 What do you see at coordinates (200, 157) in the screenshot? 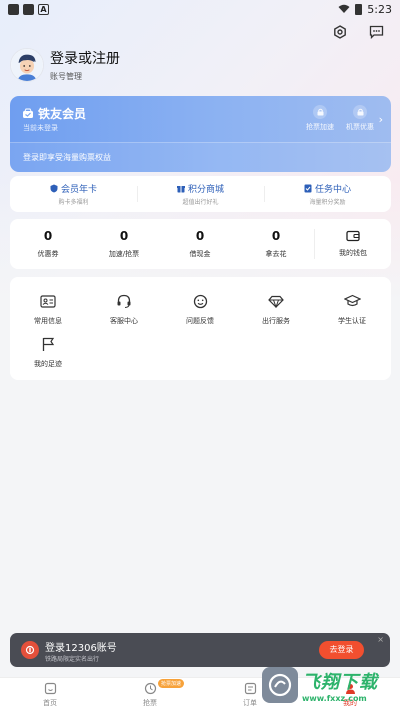
I see `member-promo: 登录即享受海量购票权益` at bounding box center [200, 157].